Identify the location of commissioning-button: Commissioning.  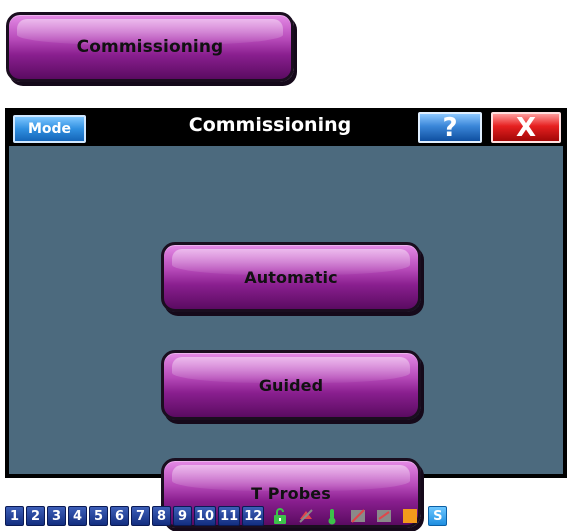
(150, 47).